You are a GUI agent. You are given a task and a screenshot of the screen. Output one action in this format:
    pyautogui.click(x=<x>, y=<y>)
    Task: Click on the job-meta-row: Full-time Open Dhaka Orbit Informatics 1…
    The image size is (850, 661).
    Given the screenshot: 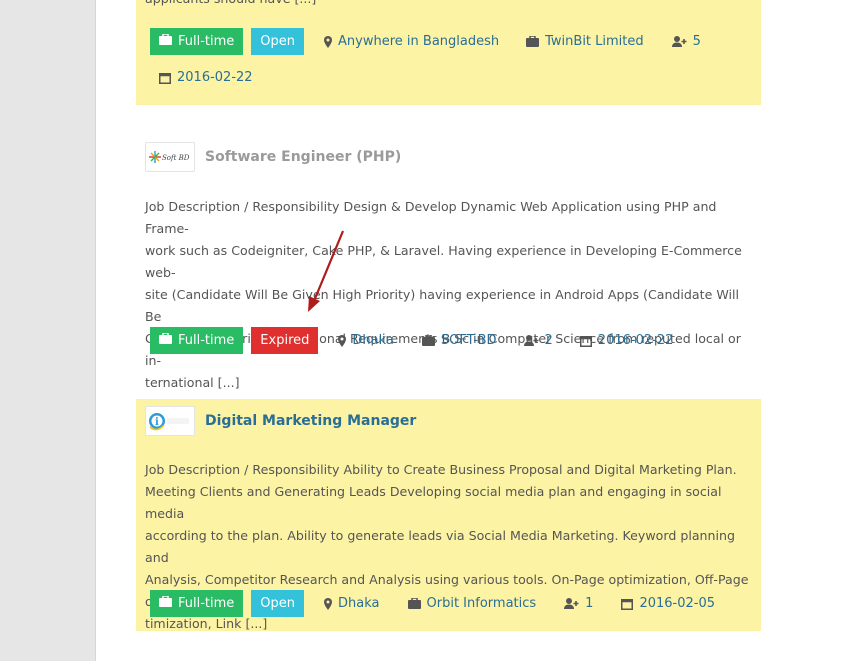 What is the action you would take?
    pyautogui.click(x=432, y=603)
    